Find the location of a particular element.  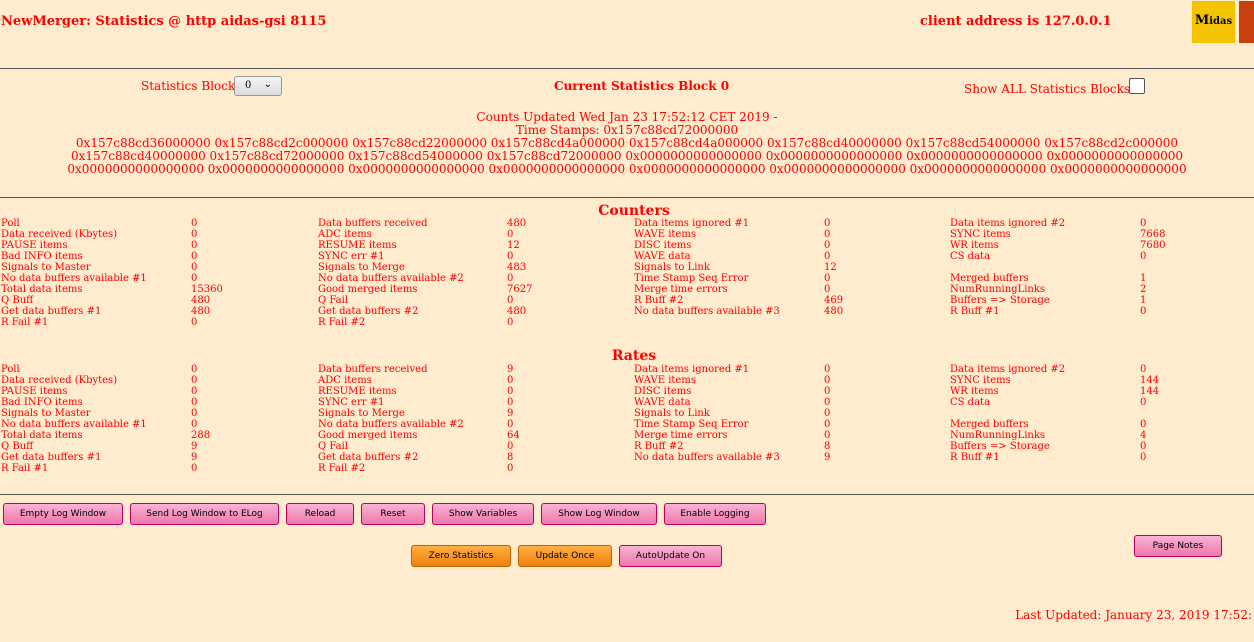

statistics-block-label: Statistics Block is located at coordinates (188, 86).